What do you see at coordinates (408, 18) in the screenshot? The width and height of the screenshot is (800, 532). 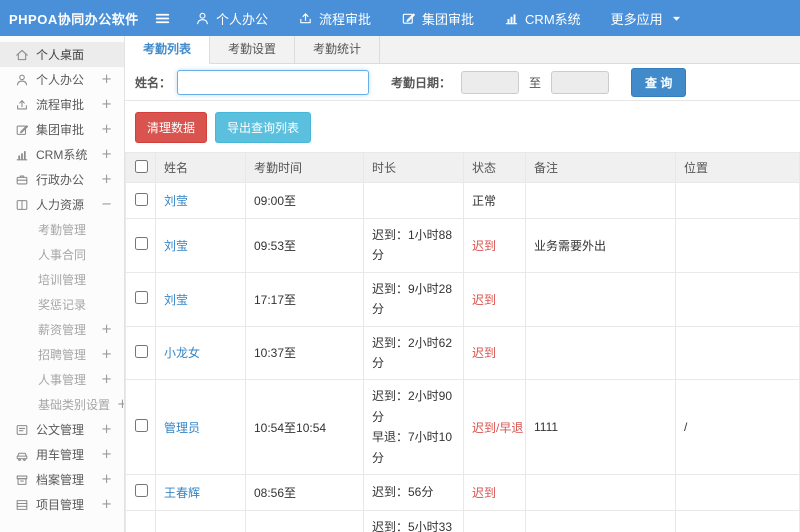 I see `edit-icon` at bounding box center [408, 18].